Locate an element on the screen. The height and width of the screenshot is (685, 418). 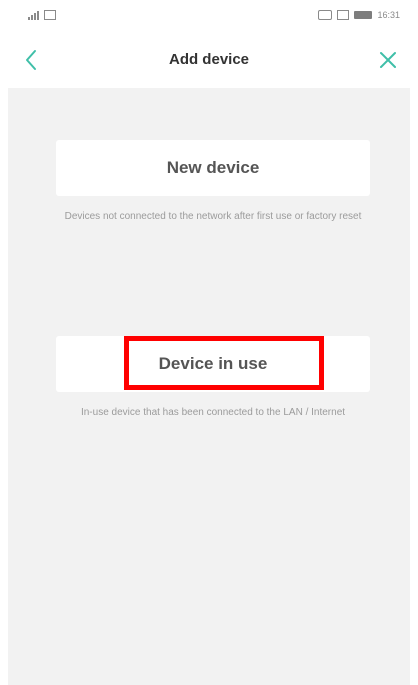
status-right: 16:31 is located at coordinates (359, 15).